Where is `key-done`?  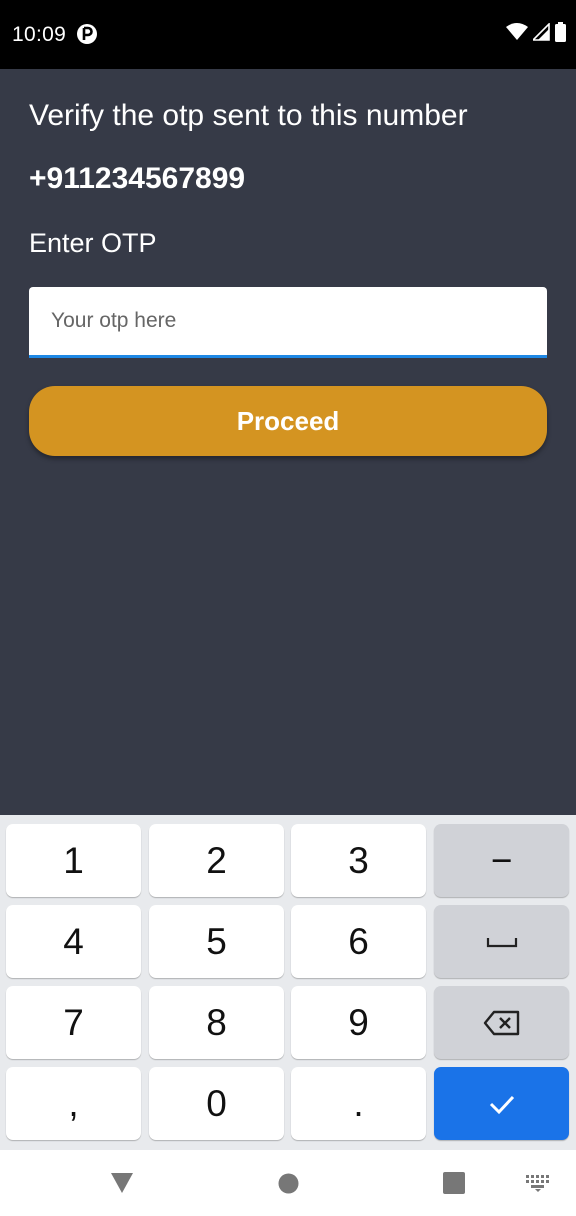 key-done is located at coordinates (501, 1103).